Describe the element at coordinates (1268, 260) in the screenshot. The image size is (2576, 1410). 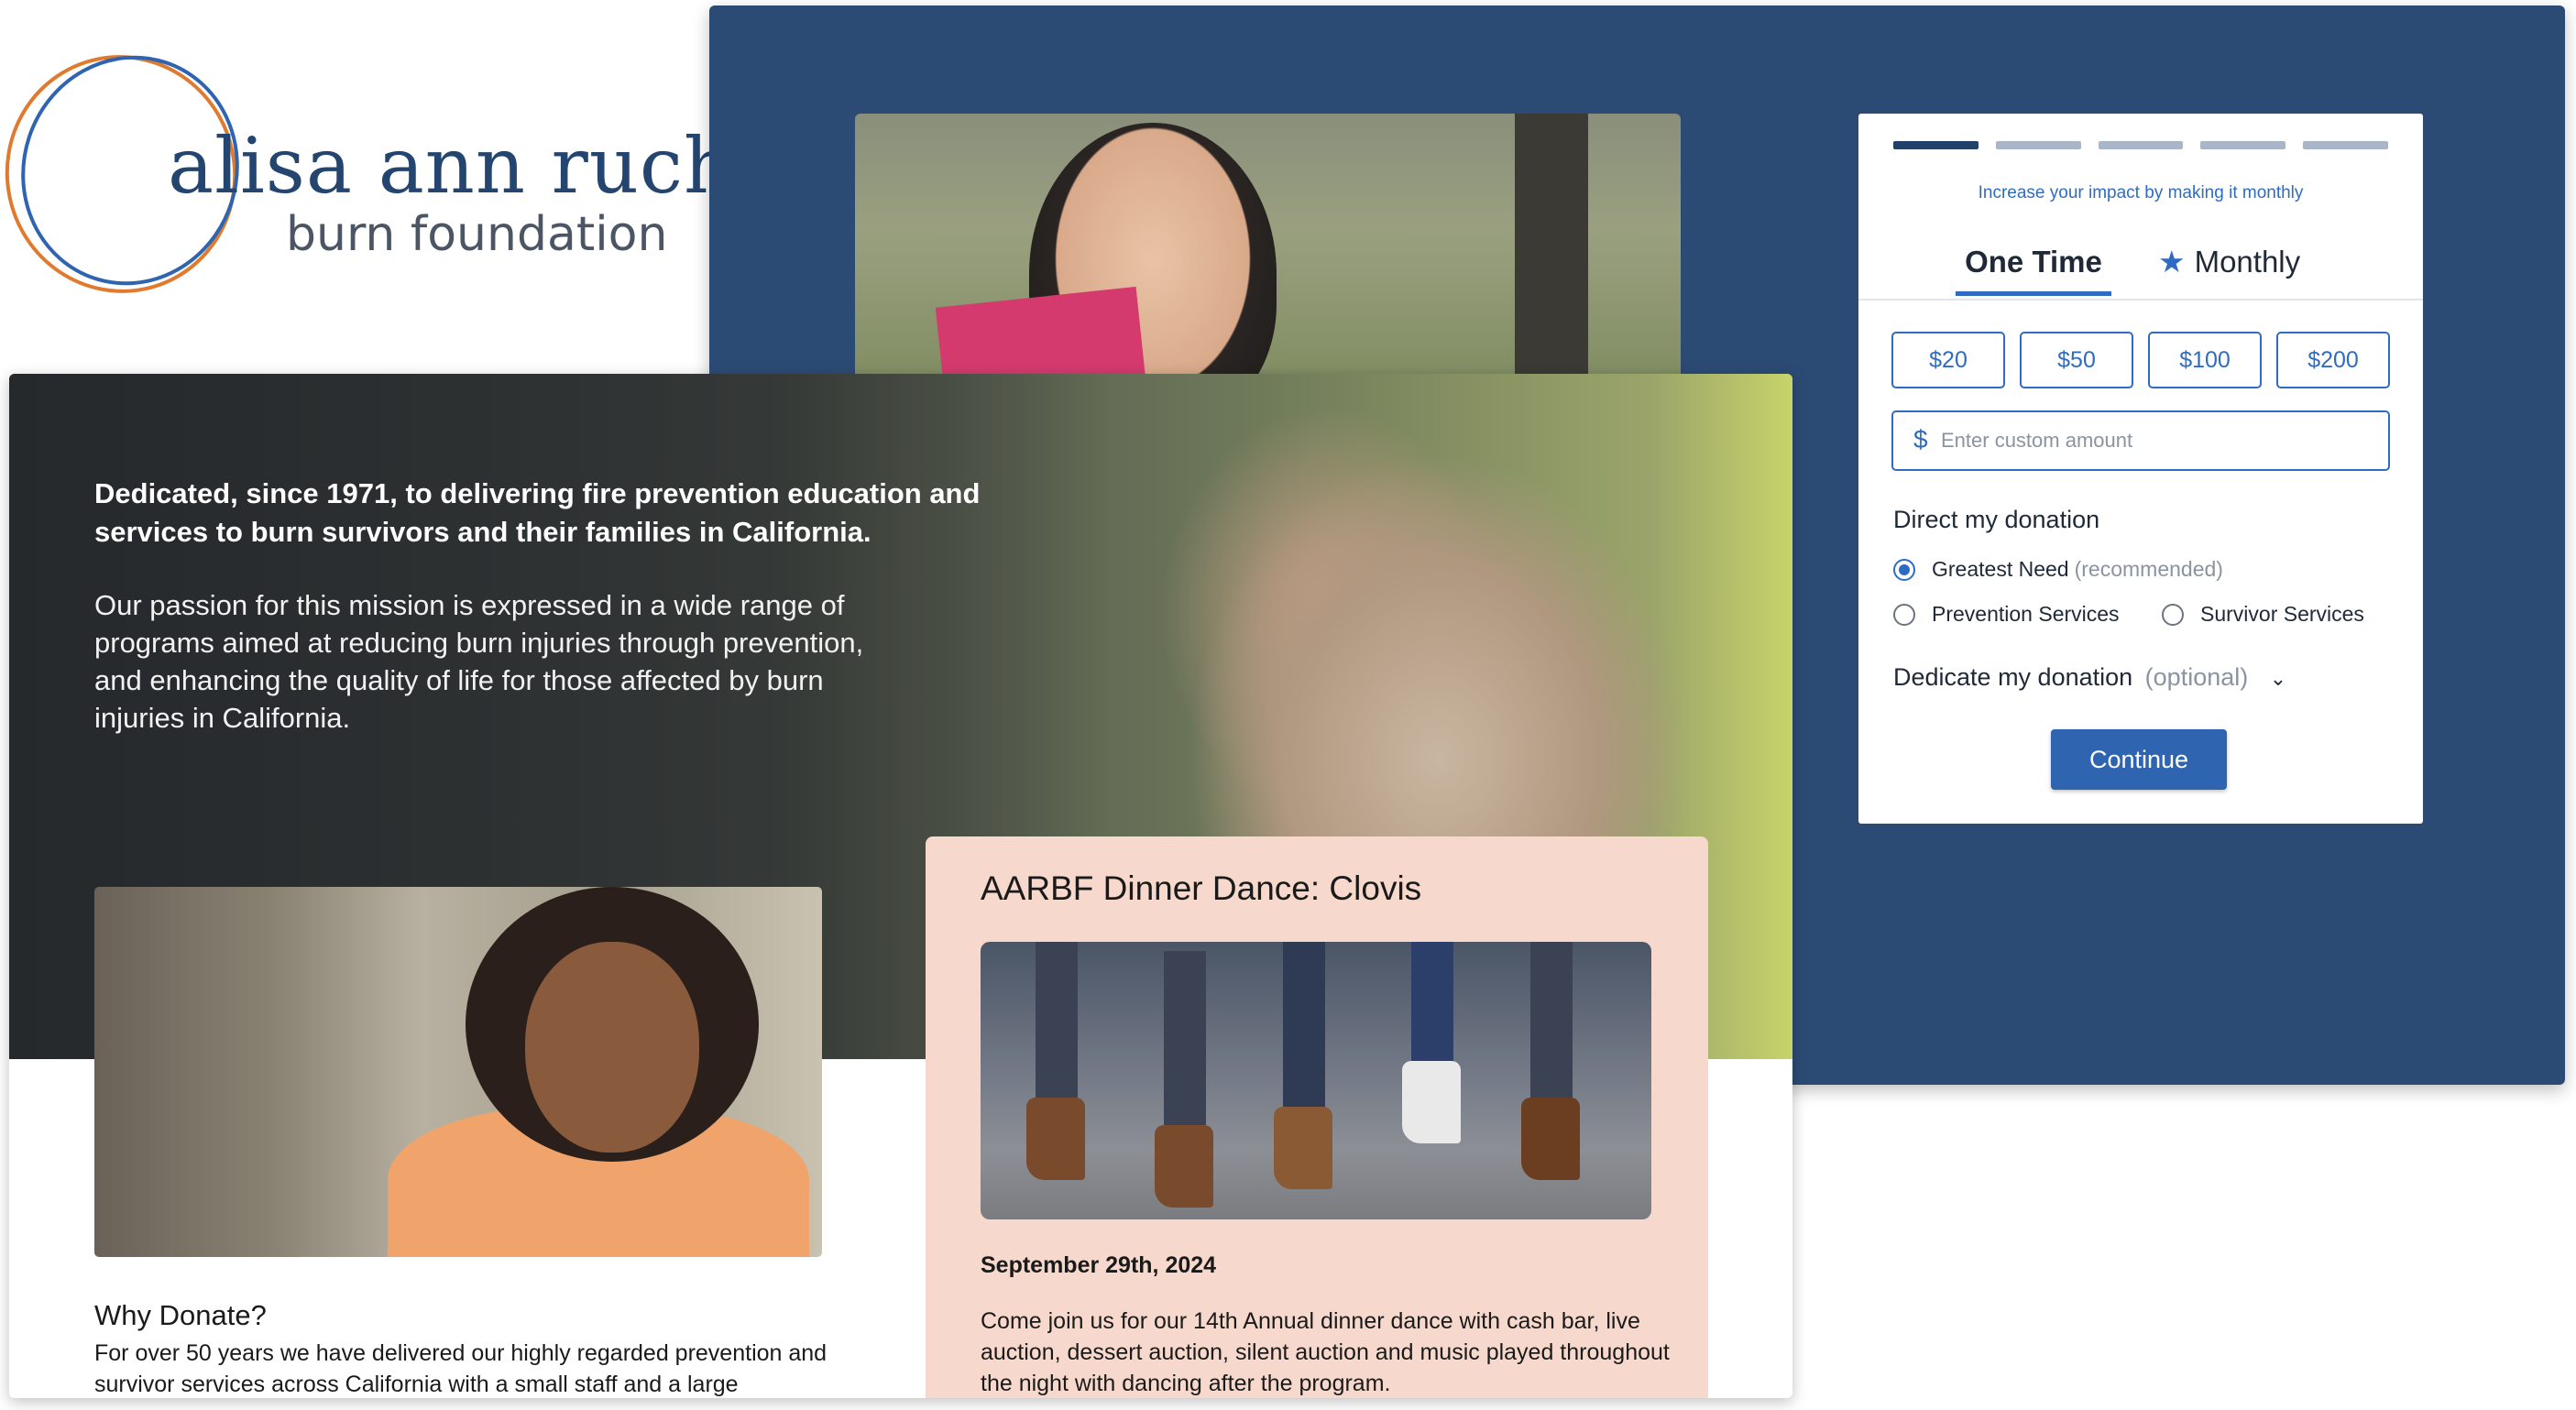
I see `girl-with-card-photo` at that location.